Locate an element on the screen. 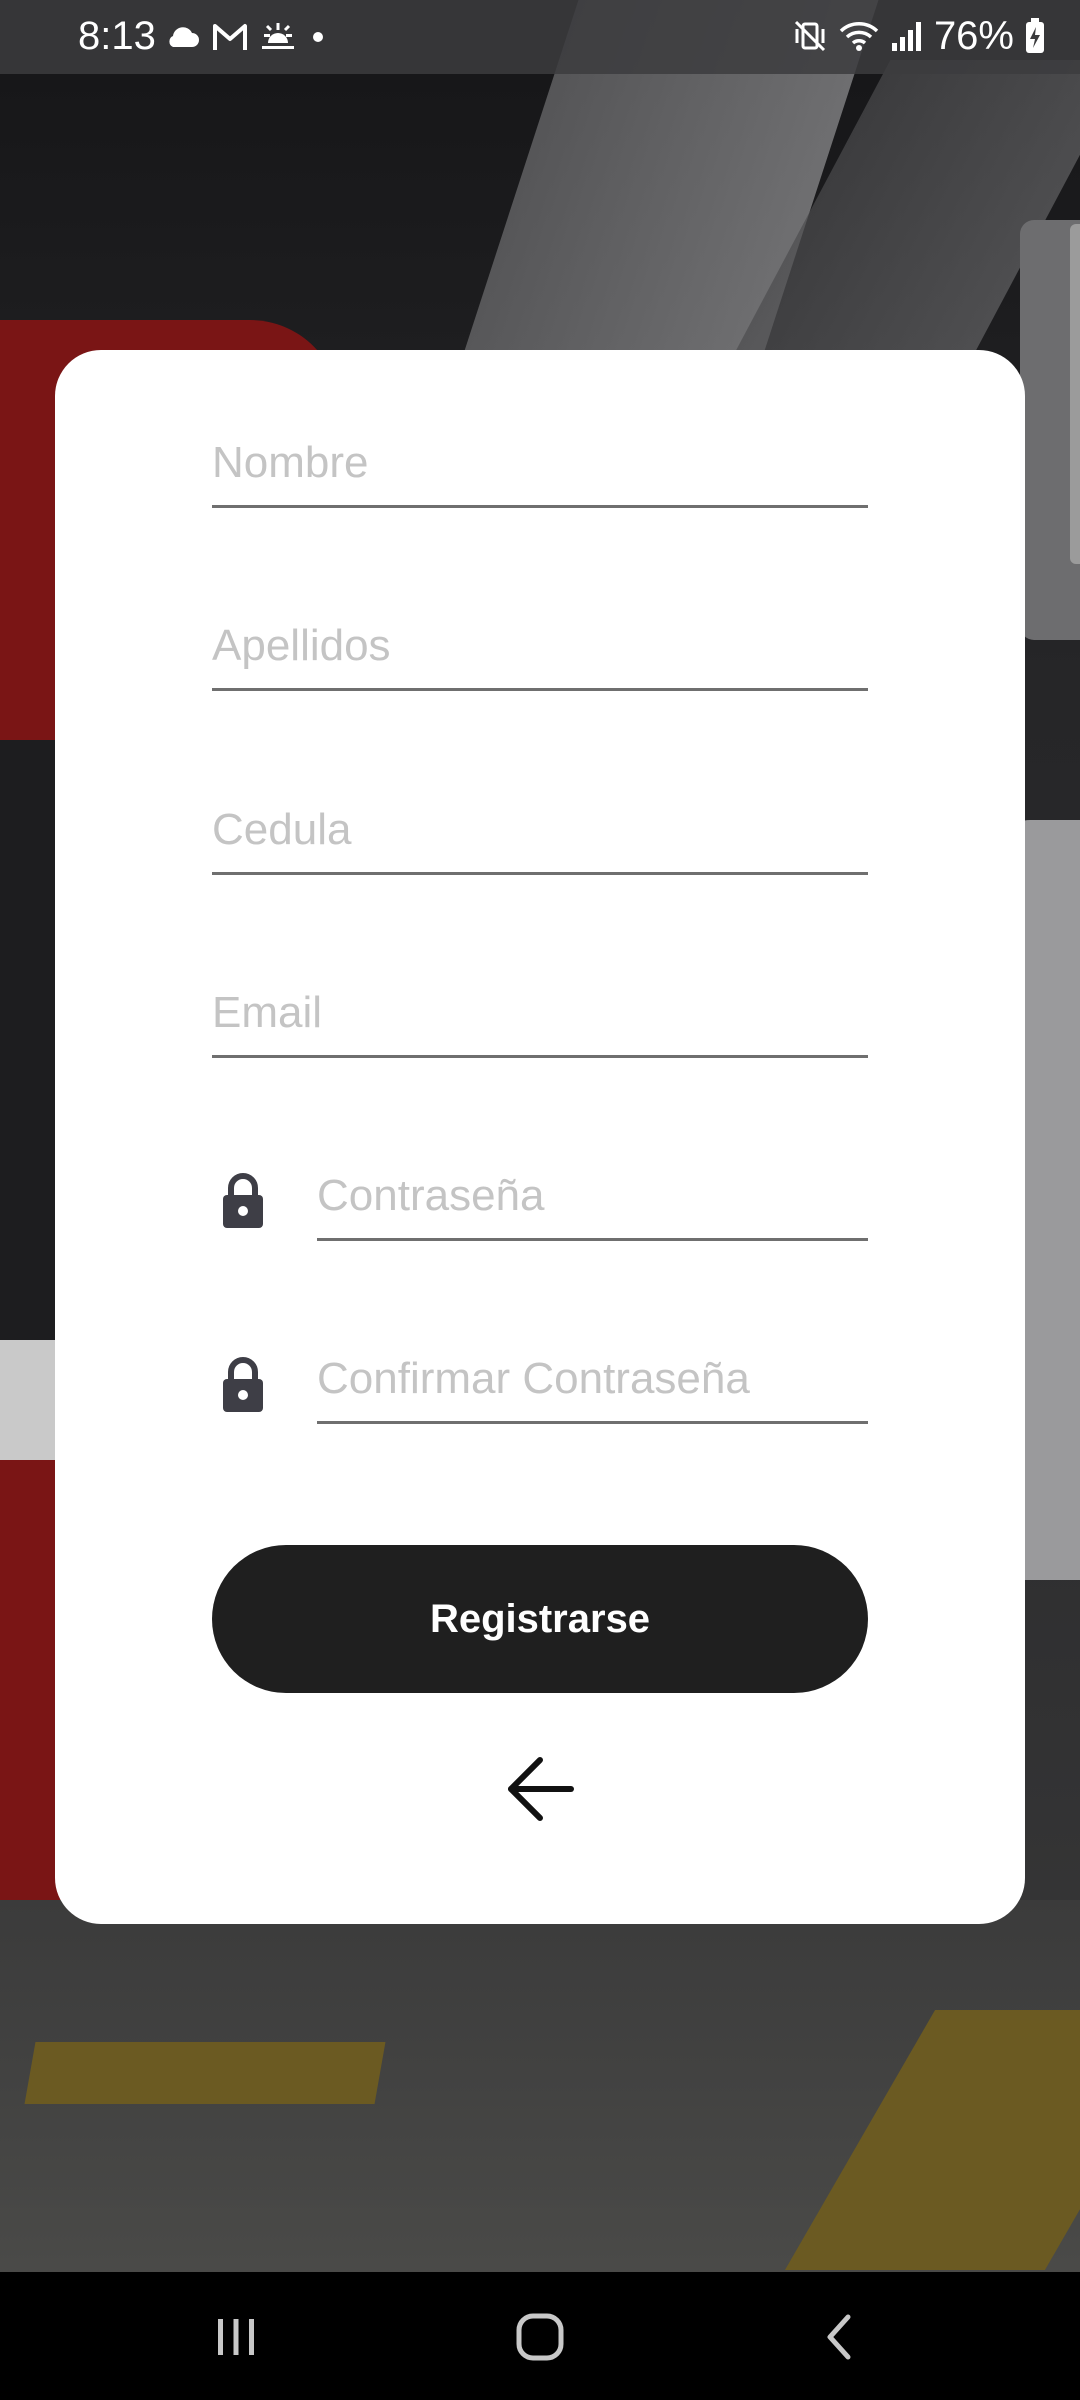  password-field-wrapper is located at coordinates (592, 1198).